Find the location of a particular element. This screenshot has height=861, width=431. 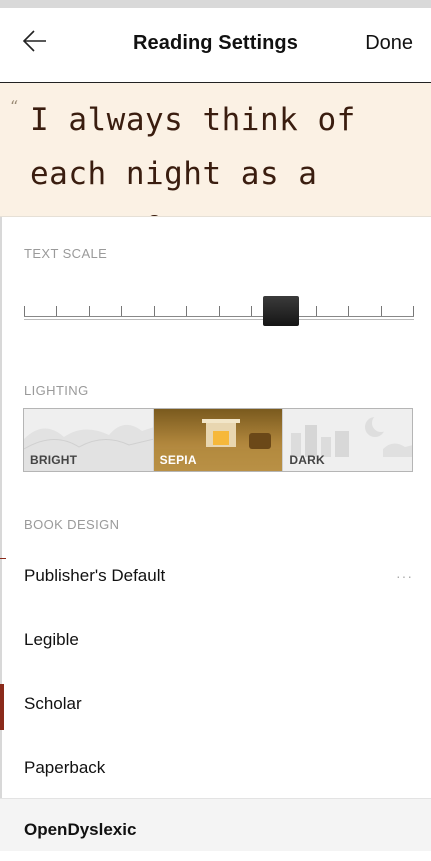

page-edge-bookmark is located at coordinates (2, 707).